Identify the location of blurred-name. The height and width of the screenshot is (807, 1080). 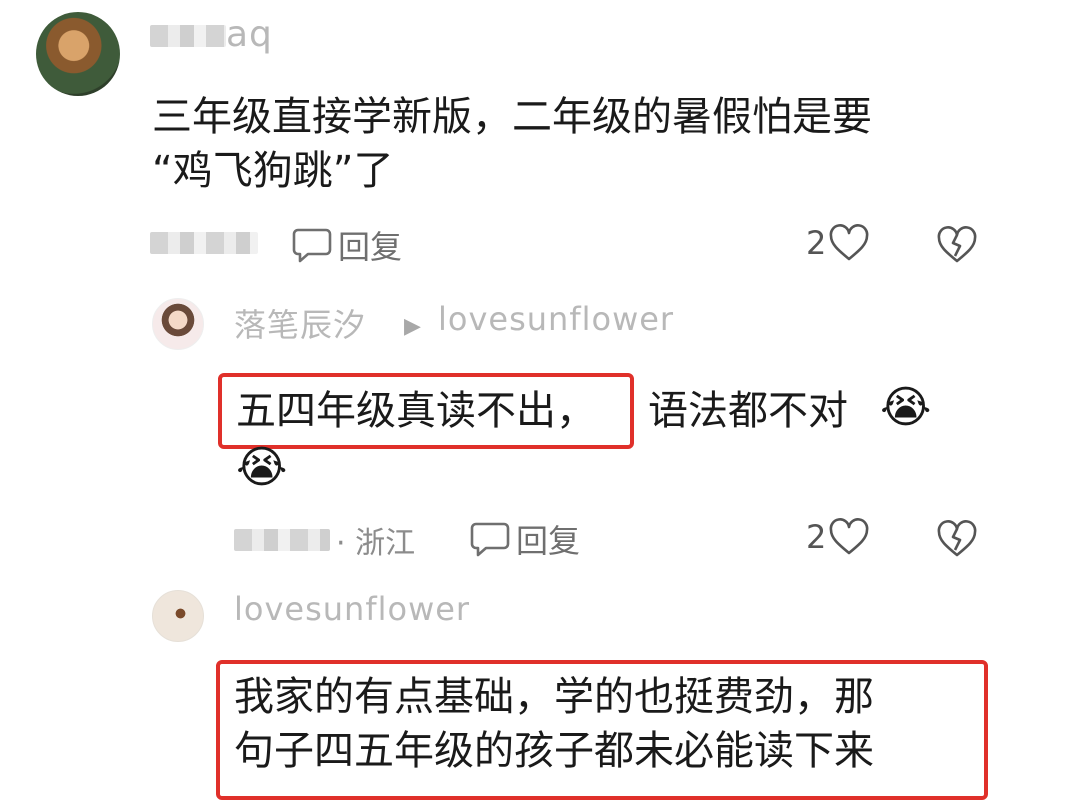
(188, 36).